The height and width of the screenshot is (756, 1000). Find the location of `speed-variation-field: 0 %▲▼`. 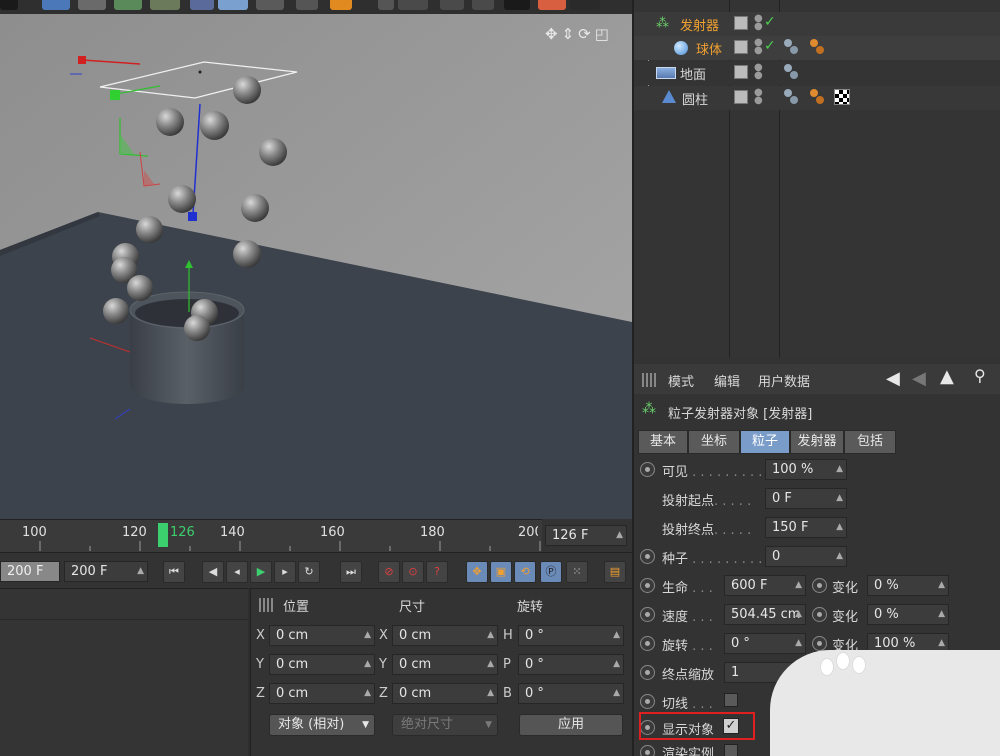

speed-variation-field: 0 %▲▼ is located at coordinates (908, 614).